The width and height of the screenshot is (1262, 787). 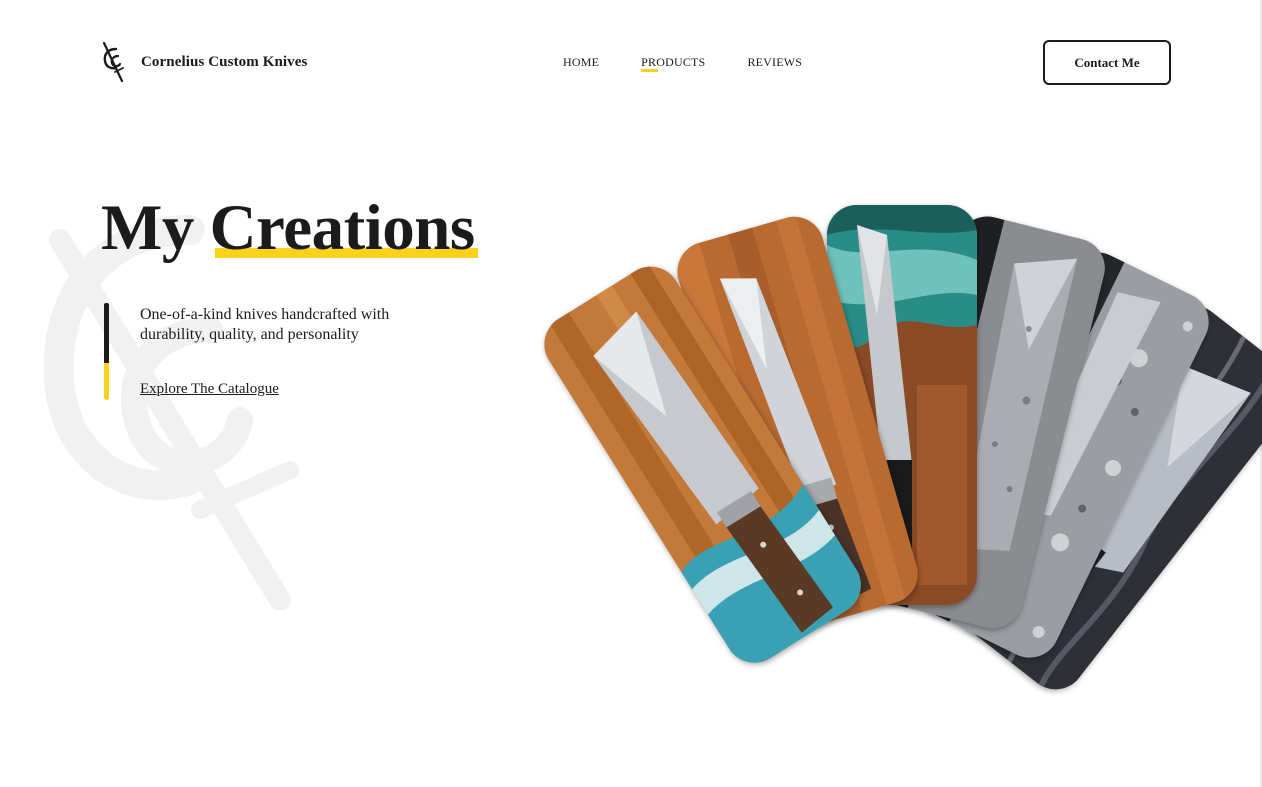 What do you see at coordinates (673, 63) in the screenshot?
I see `nav-products: PRODUCTS` at bounding box center [673, 63].